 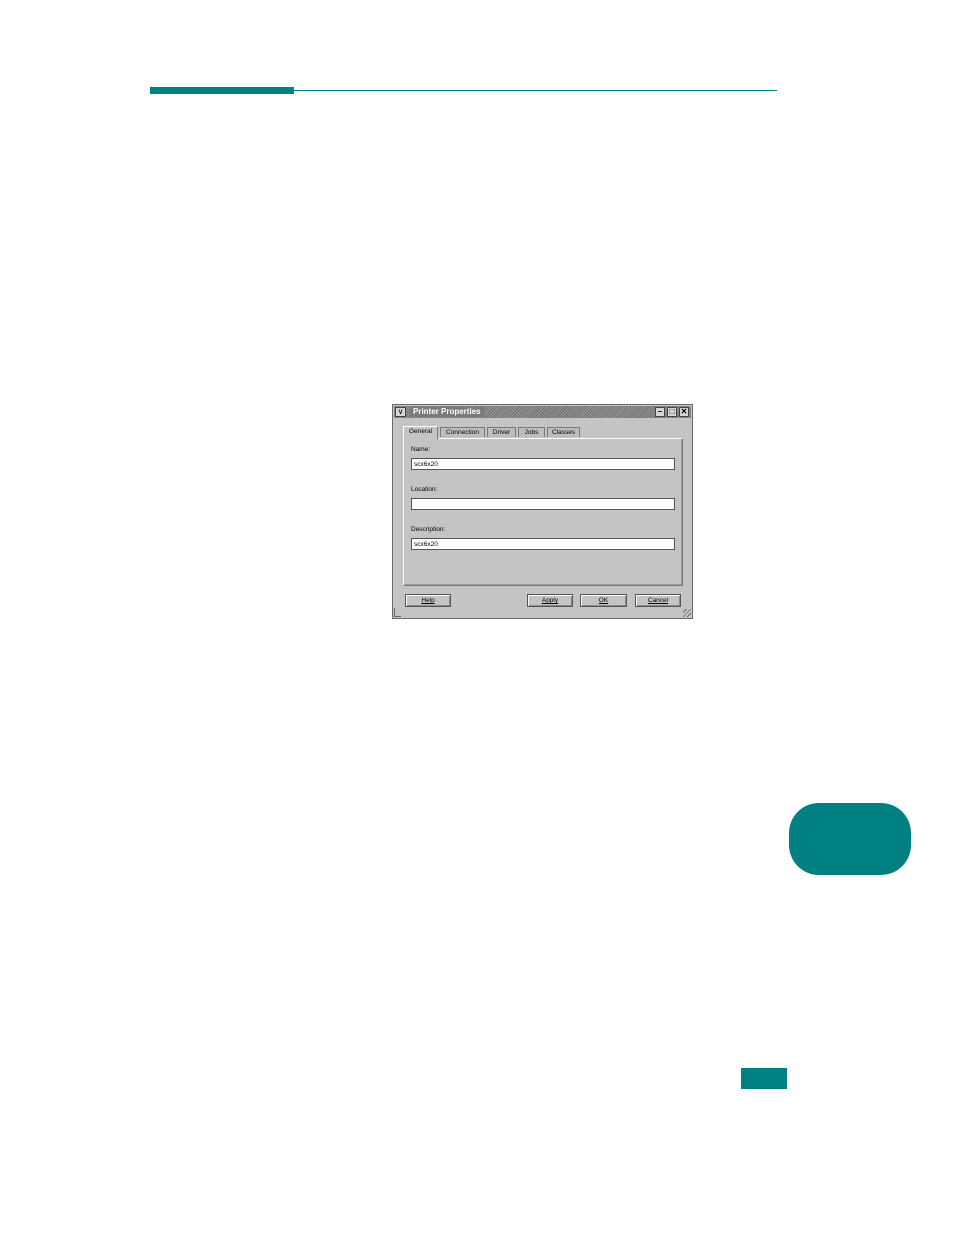 What do you see at coordinates (447, 412) in the screenshot?
I see `dialog-title: Printer Properties` at bounding box center [447, 412].